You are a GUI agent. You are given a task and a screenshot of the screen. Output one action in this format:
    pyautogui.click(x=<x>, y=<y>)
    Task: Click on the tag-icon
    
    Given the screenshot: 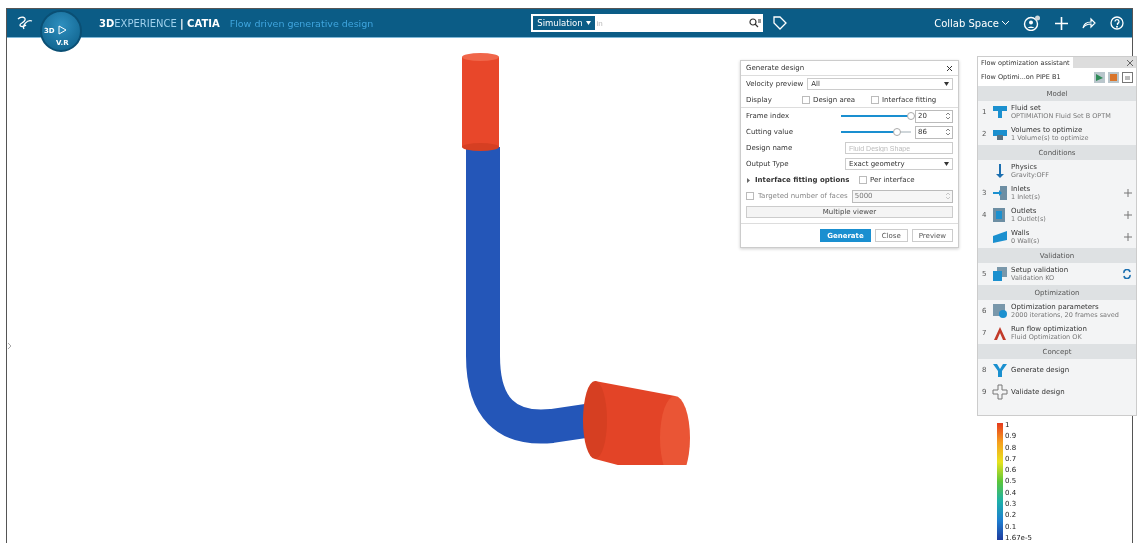 What is the action you would take?
    pyautogui.click(x=780, y=23)
    